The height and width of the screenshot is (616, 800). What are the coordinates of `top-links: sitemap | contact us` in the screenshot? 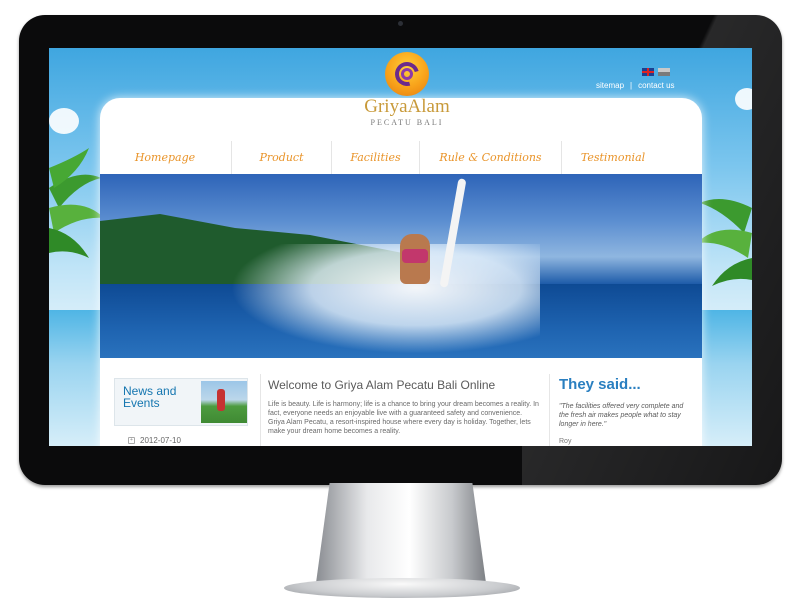 It's located at (635, 85).